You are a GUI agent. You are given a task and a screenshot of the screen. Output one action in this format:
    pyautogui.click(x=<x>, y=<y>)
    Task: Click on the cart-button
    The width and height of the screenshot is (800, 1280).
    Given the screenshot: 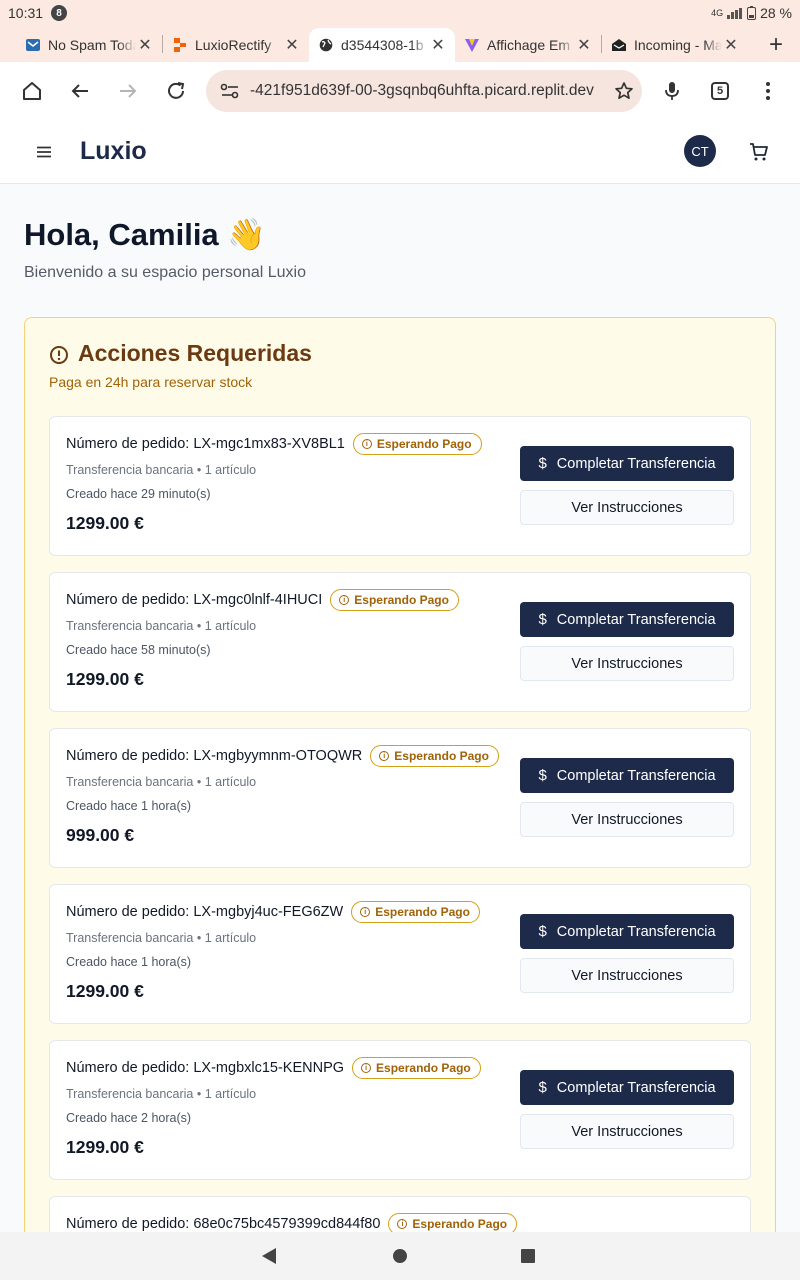 What is the action you would take?
    pyautogui.click(x=759, y=152)
    